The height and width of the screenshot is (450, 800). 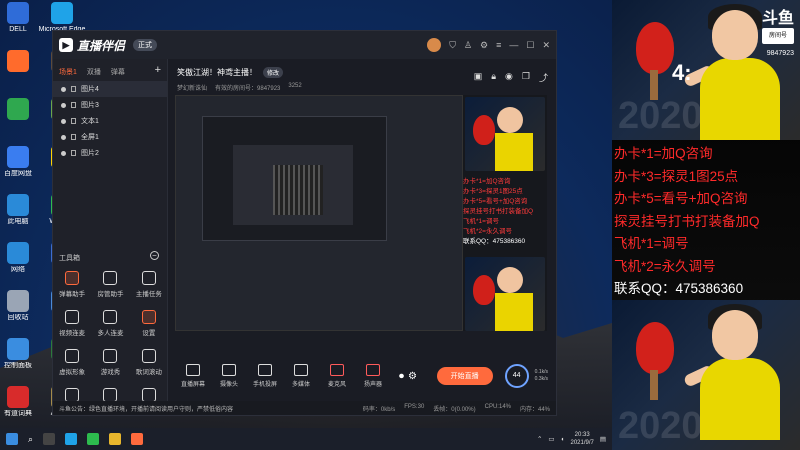 I want to click on desktop-icon: 网络, so click(x=21, y=258).